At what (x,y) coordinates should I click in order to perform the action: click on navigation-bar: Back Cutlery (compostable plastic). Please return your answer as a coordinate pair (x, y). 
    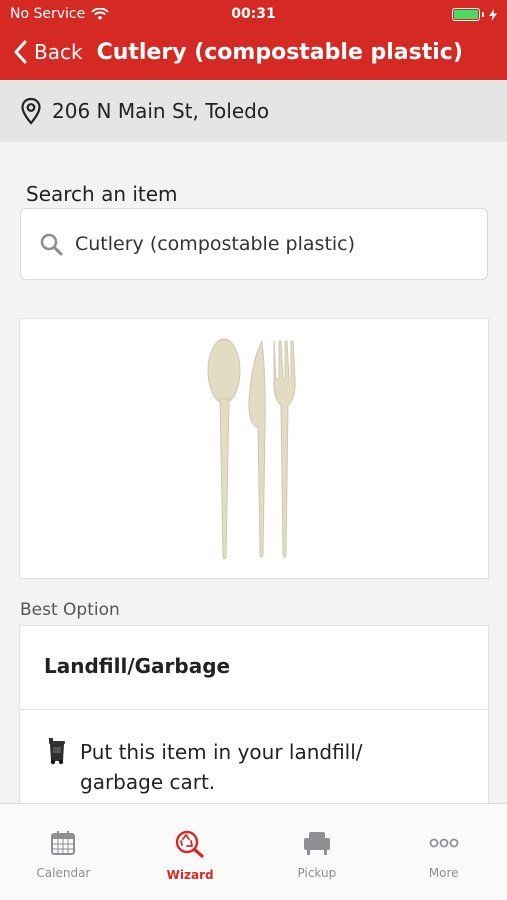
    Looking at the image, I should click on (253, 52).